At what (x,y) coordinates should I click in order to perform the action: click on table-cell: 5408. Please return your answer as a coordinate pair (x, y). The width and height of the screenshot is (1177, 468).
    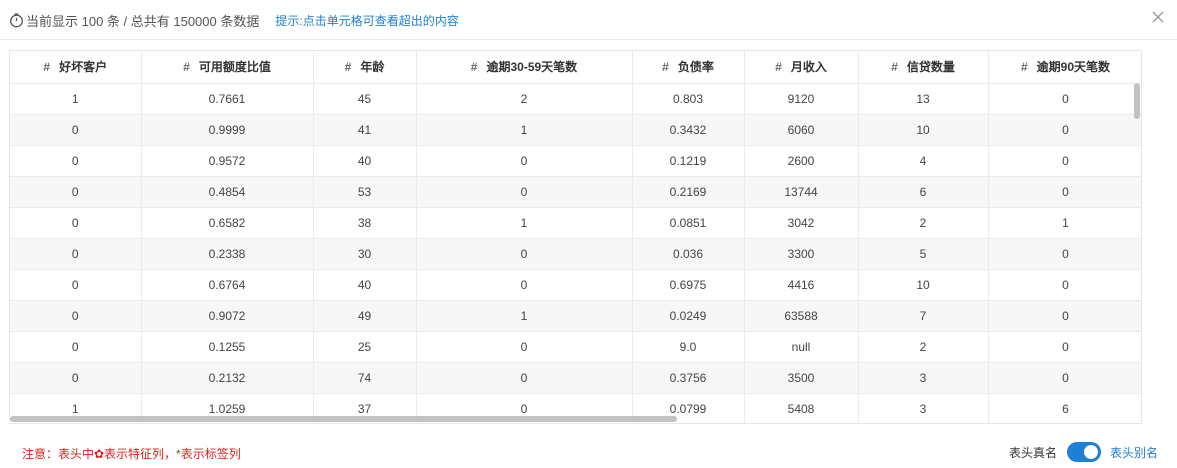
    Looking at the image, I should click on (801, 408).